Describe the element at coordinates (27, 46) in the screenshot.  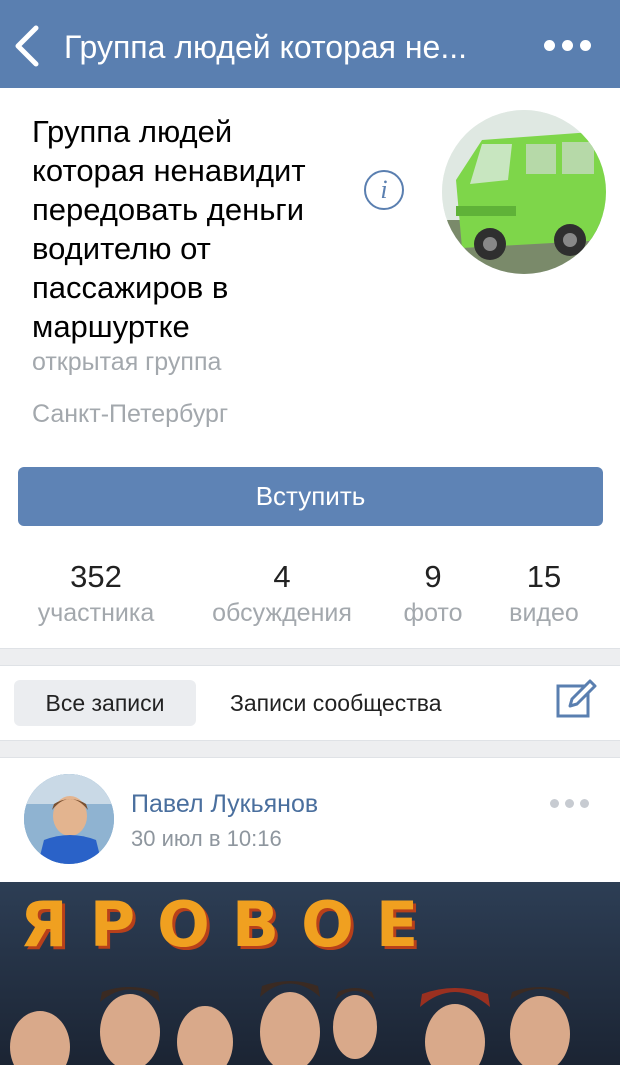
I see `chevron-left-icon` at that location.